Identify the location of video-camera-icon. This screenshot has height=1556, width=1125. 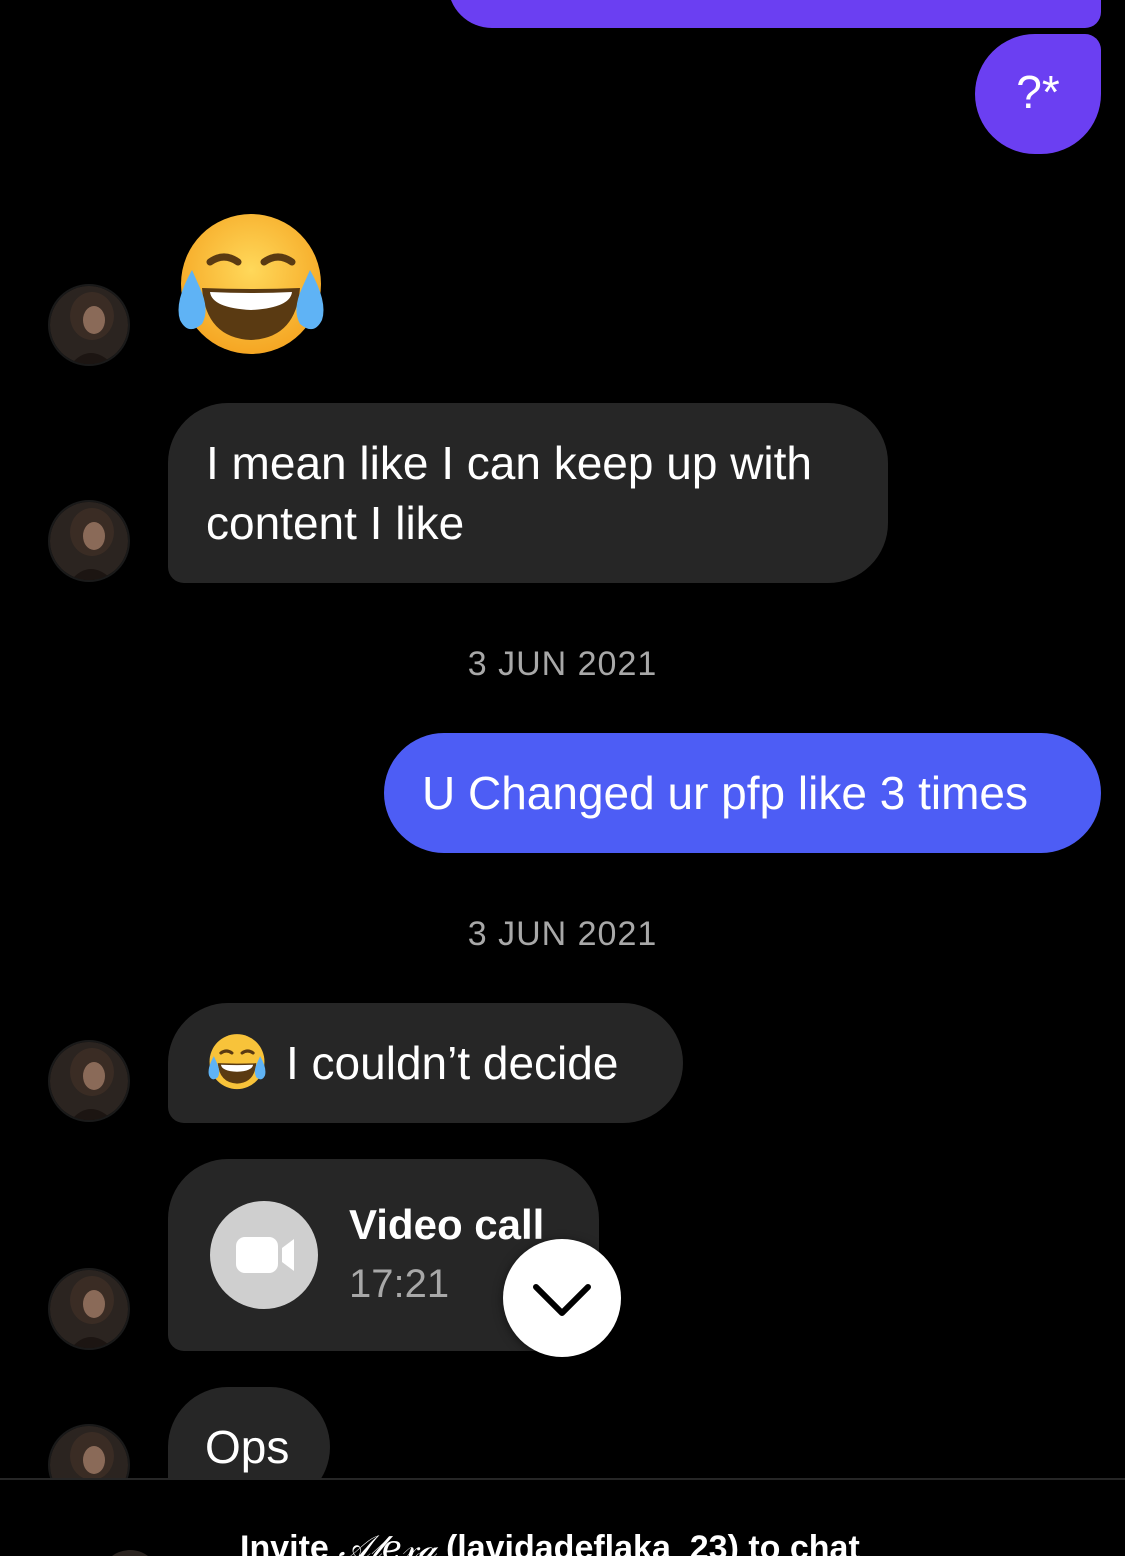
(265, 1255).